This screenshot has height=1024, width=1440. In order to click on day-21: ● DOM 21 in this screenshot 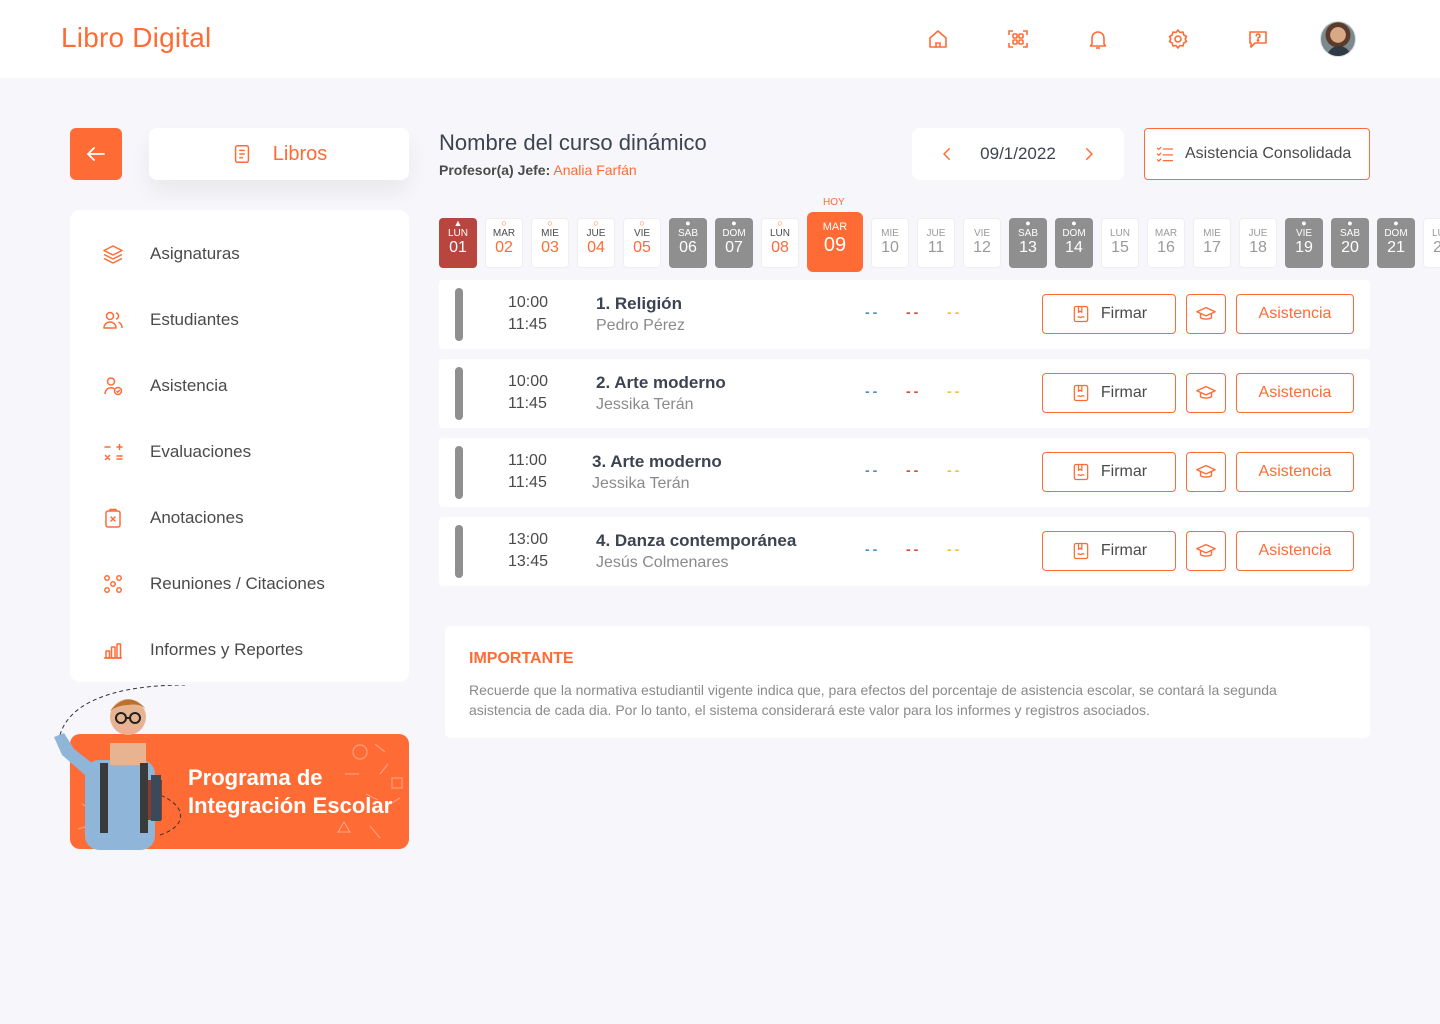, I will do `click(1396, 243)`.